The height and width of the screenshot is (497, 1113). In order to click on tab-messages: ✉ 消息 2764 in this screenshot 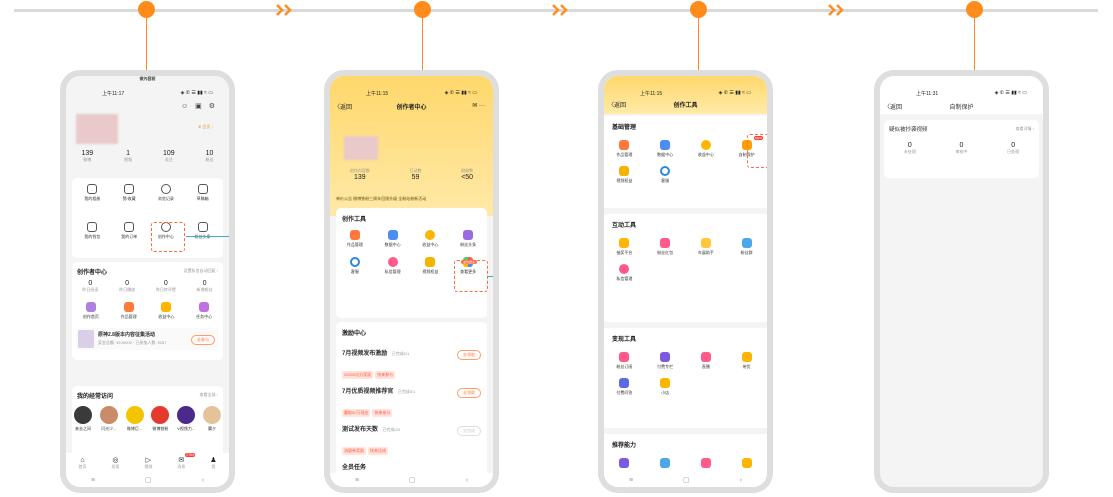, I will do `click(186, 461)`.